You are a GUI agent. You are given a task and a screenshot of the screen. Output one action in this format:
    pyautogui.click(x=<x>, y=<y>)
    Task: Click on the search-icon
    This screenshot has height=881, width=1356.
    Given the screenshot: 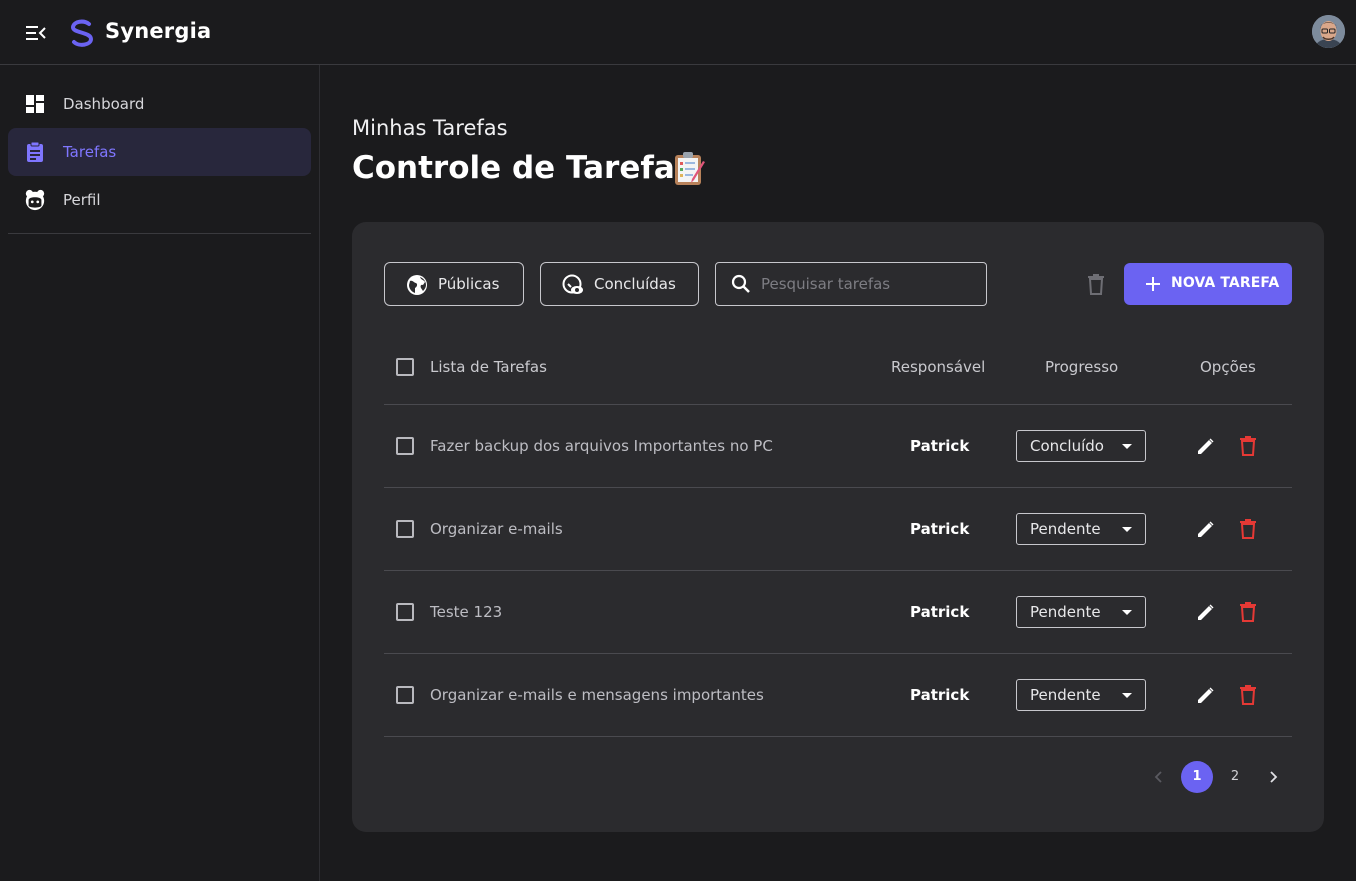 What is the action you would take?
    pyautogui.click(x=740, y=283)
    